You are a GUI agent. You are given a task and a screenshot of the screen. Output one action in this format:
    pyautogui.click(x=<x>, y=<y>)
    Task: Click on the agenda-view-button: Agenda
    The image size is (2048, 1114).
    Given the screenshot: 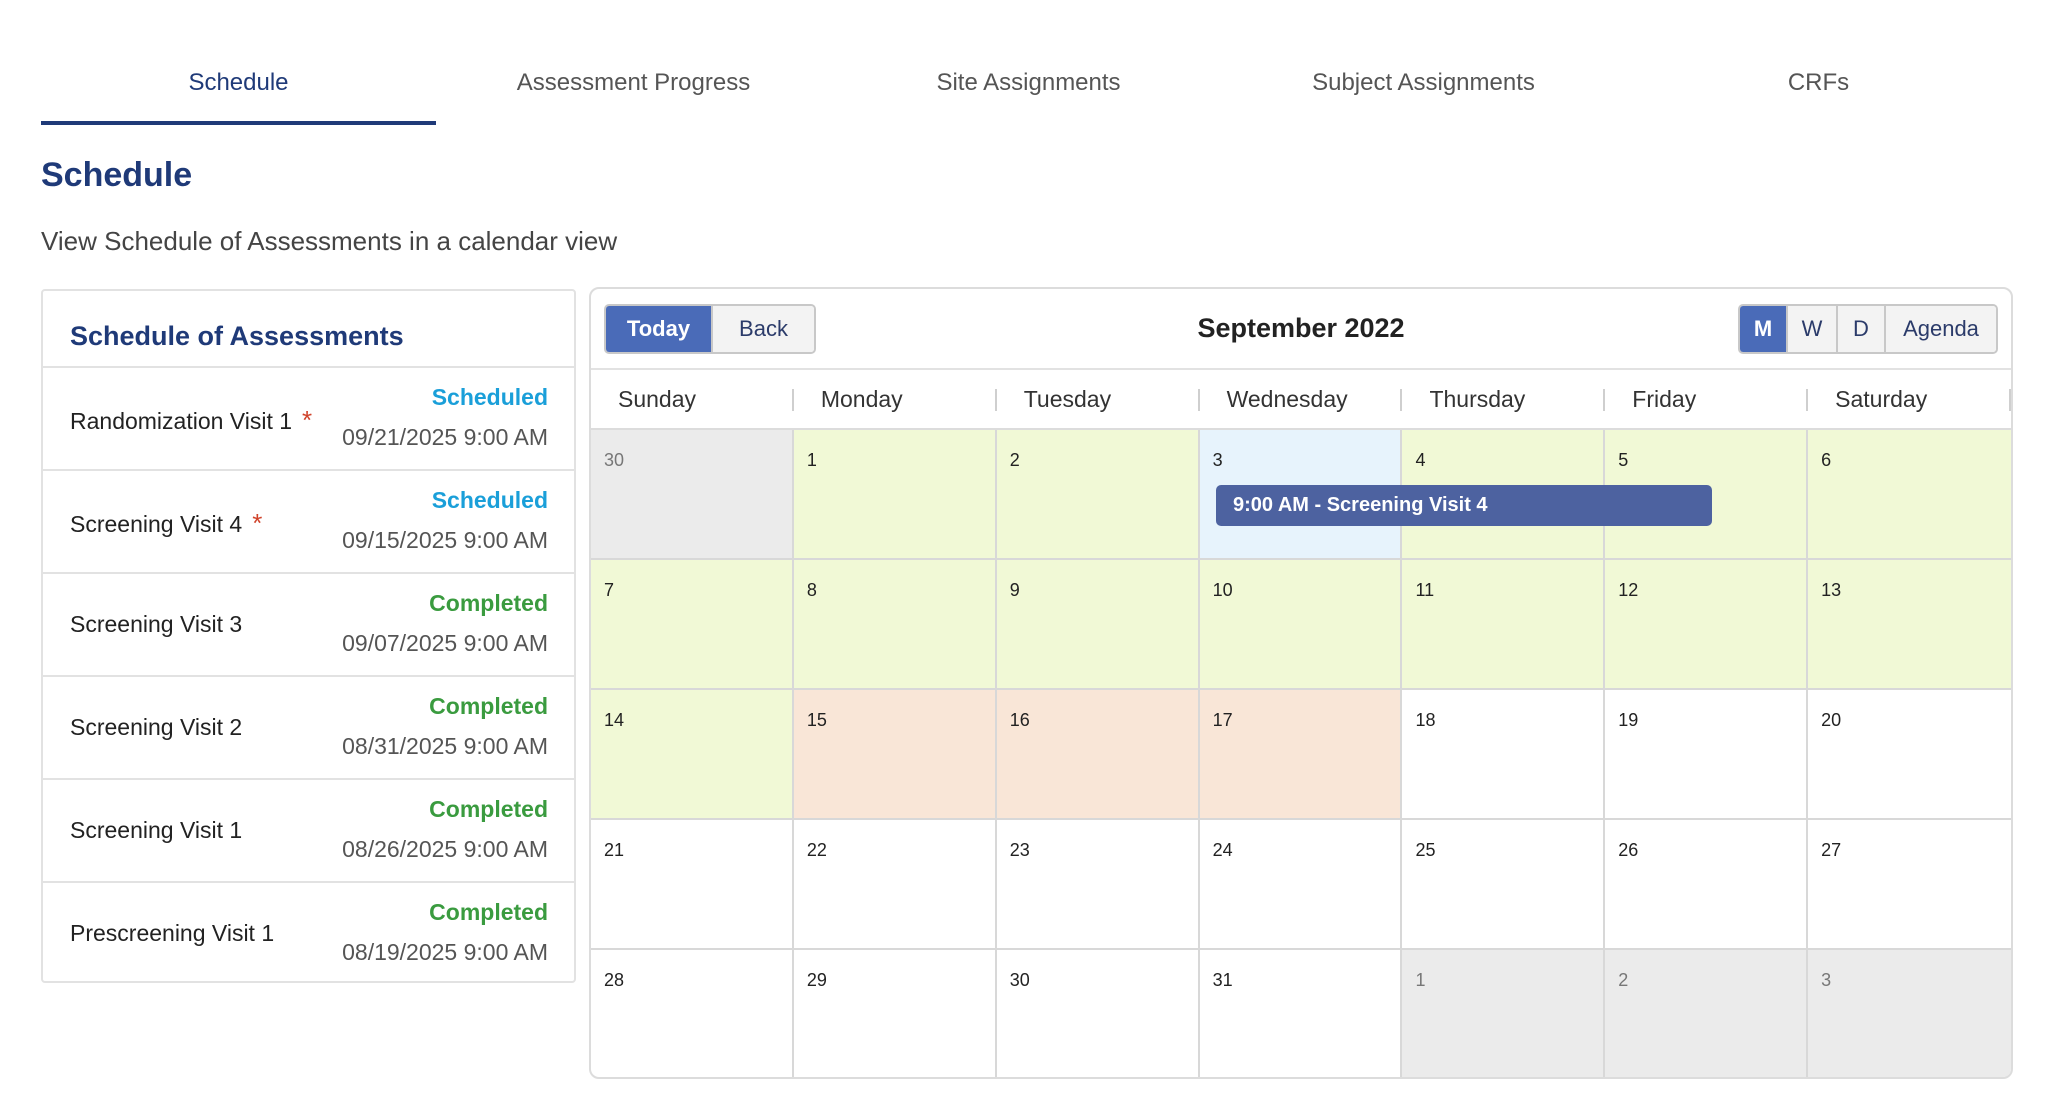 What is the action you would take?
    pyautogui.click(x=1941, y=329)
    